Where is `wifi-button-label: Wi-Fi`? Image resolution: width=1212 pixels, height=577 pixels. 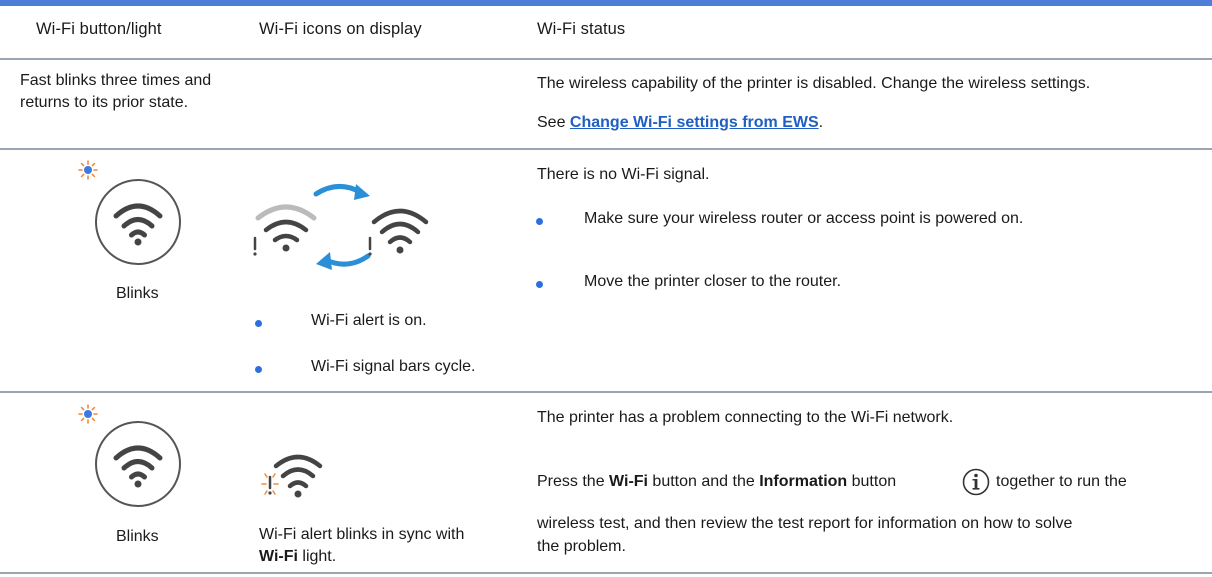
wifi-button-label: Wi-Fi is located at coordinates (628, 481).